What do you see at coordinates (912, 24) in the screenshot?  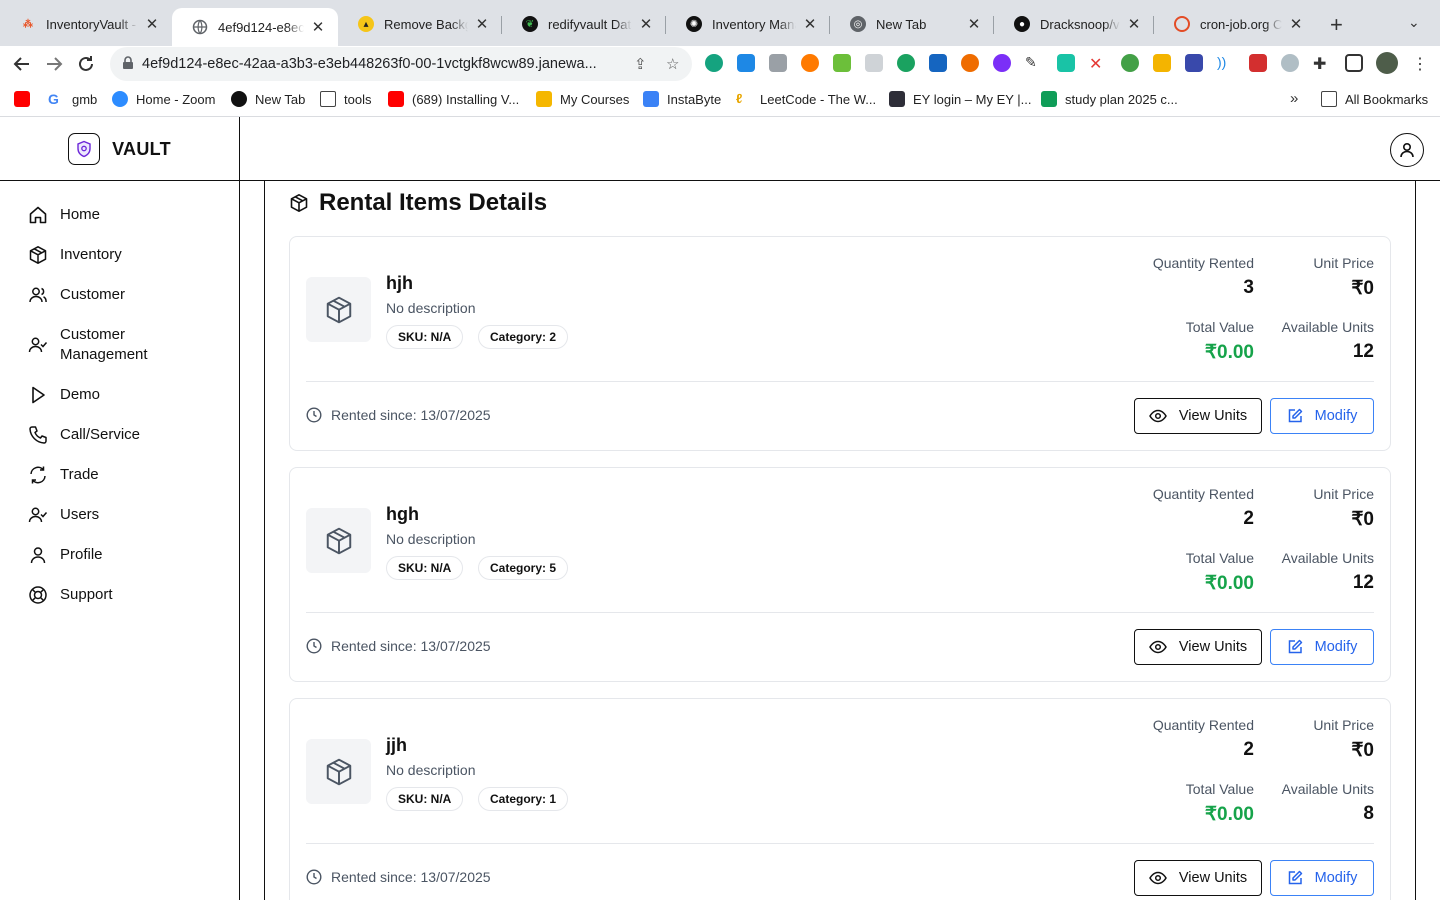 I see `browser-tab-new-tab: ◎ New Tab ✕` at bounding box center [912, 24].